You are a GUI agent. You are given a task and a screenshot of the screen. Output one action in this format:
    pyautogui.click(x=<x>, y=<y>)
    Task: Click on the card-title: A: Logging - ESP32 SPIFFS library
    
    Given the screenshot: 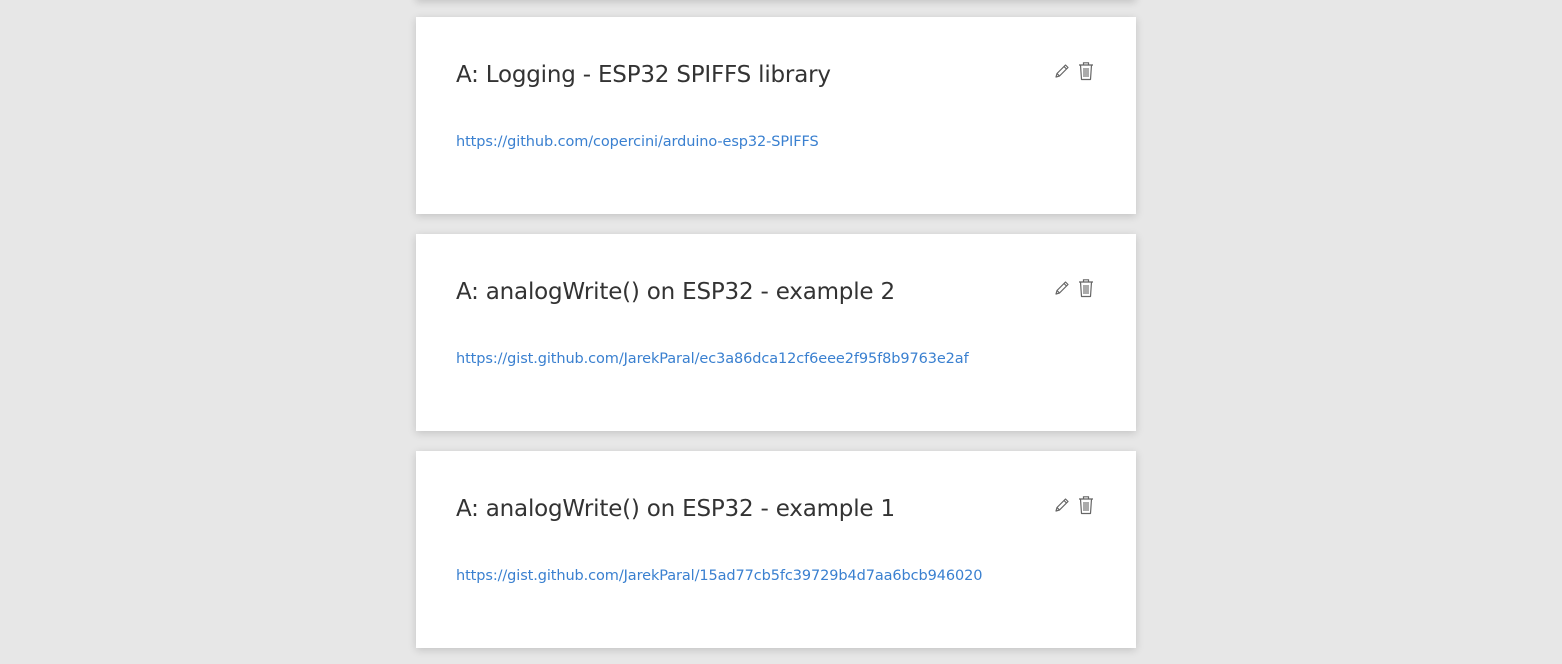 What is the action you would take?
    pyautogui.click(x=643, y=75)
    